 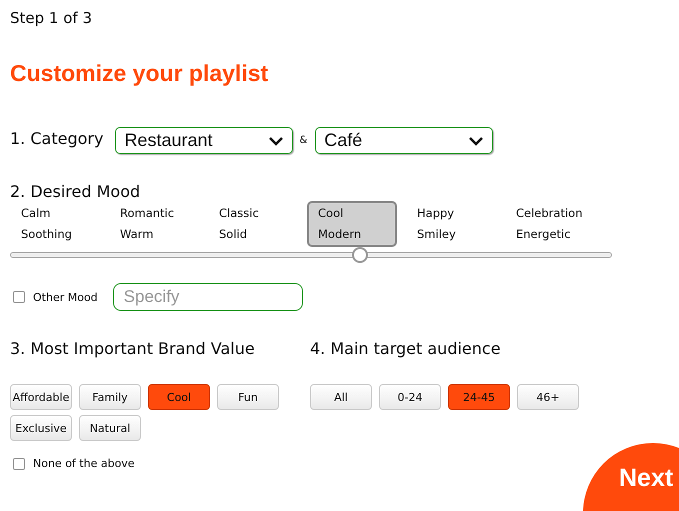 What do you see at coordinates (248, 397) in the screenshot?
I see `brand-value-button: Fun` at bounding box center [248, 397].